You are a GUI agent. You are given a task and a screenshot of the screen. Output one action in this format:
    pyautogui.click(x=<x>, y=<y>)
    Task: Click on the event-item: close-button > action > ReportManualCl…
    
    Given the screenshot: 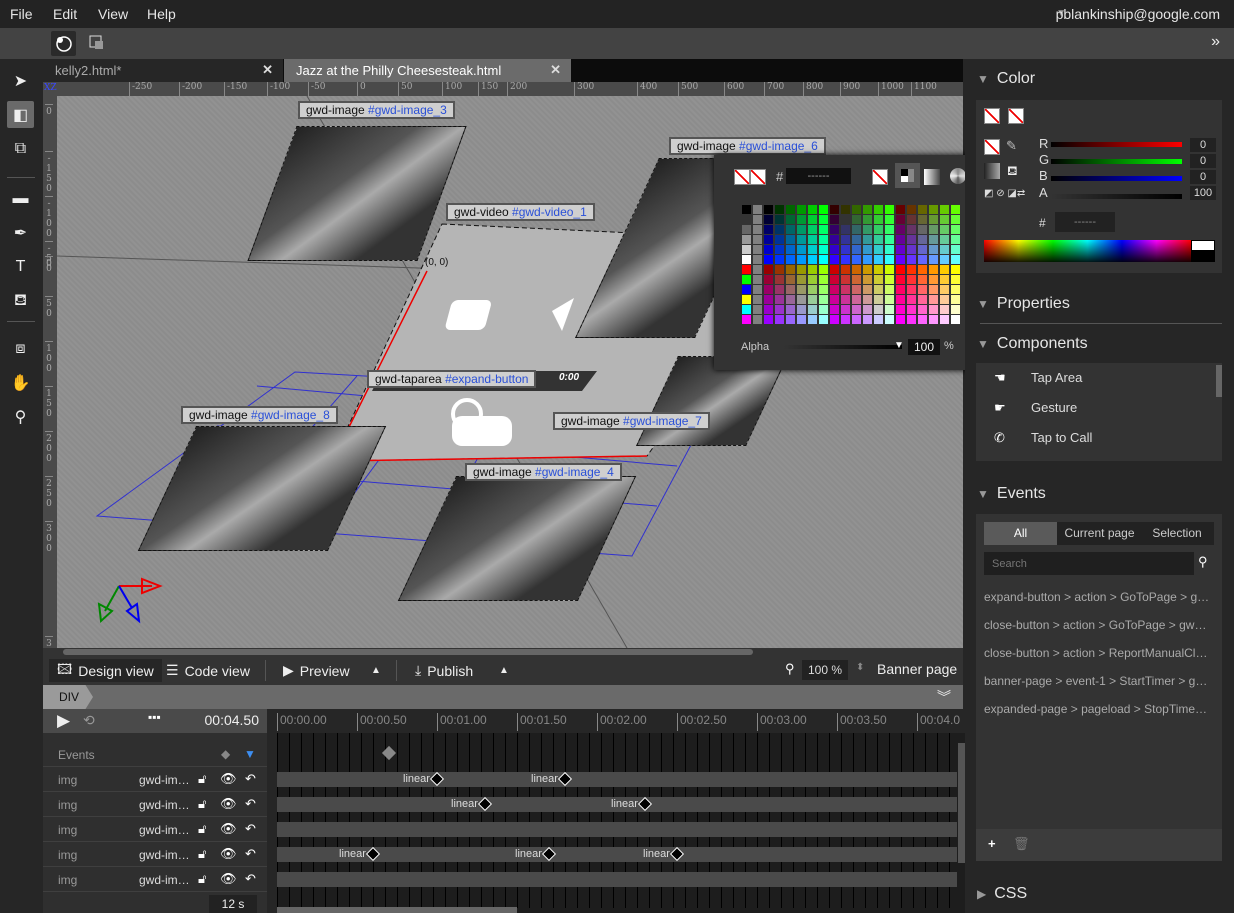 What is the action you would take?
    pyautogui.click(x=1099, y=653)
    